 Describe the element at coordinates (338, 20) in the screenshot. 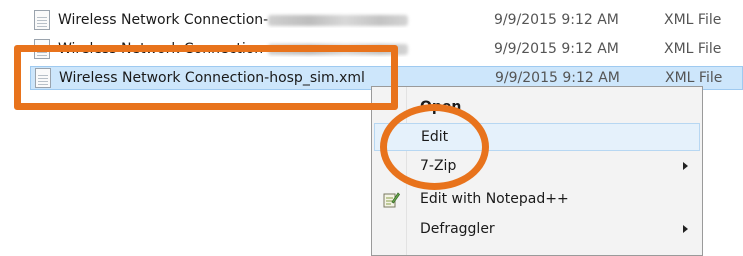

I see `redacted-text` at that location.